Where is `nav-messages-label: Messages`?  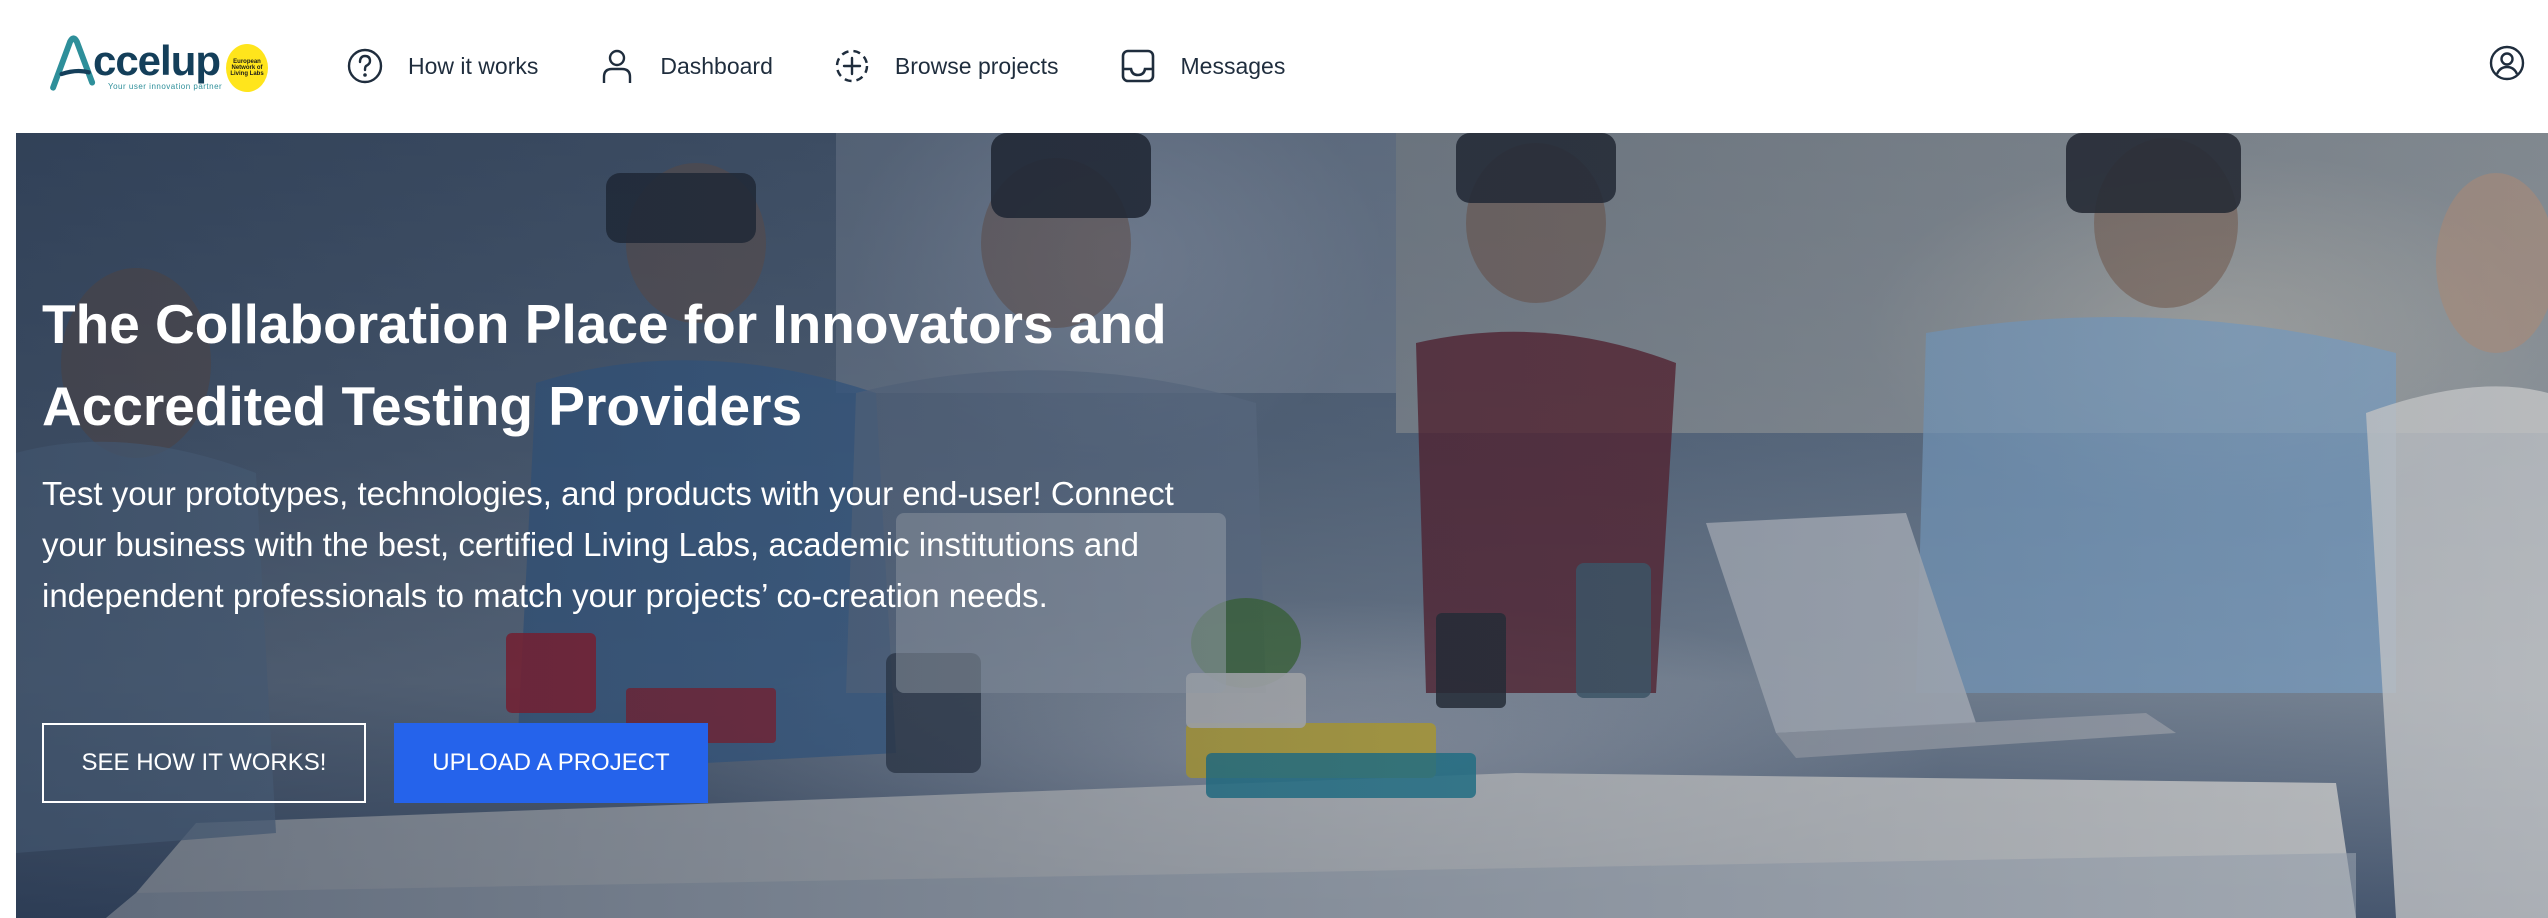
nav-messages-label: Messages is located at coordinates (1233, 65).